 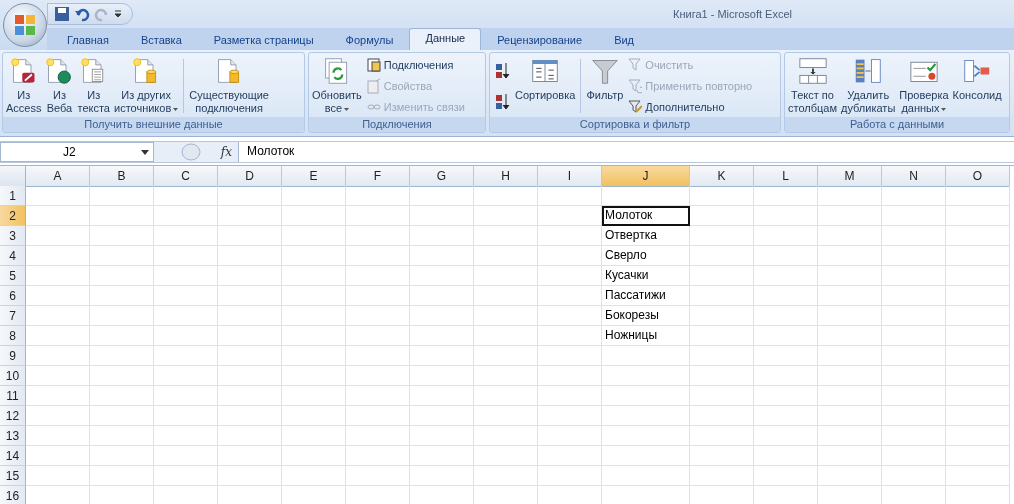 What do you see at coordinates (646, 176) in the screenshot?
I see `column-header: J` at bounding box center [646, 176].